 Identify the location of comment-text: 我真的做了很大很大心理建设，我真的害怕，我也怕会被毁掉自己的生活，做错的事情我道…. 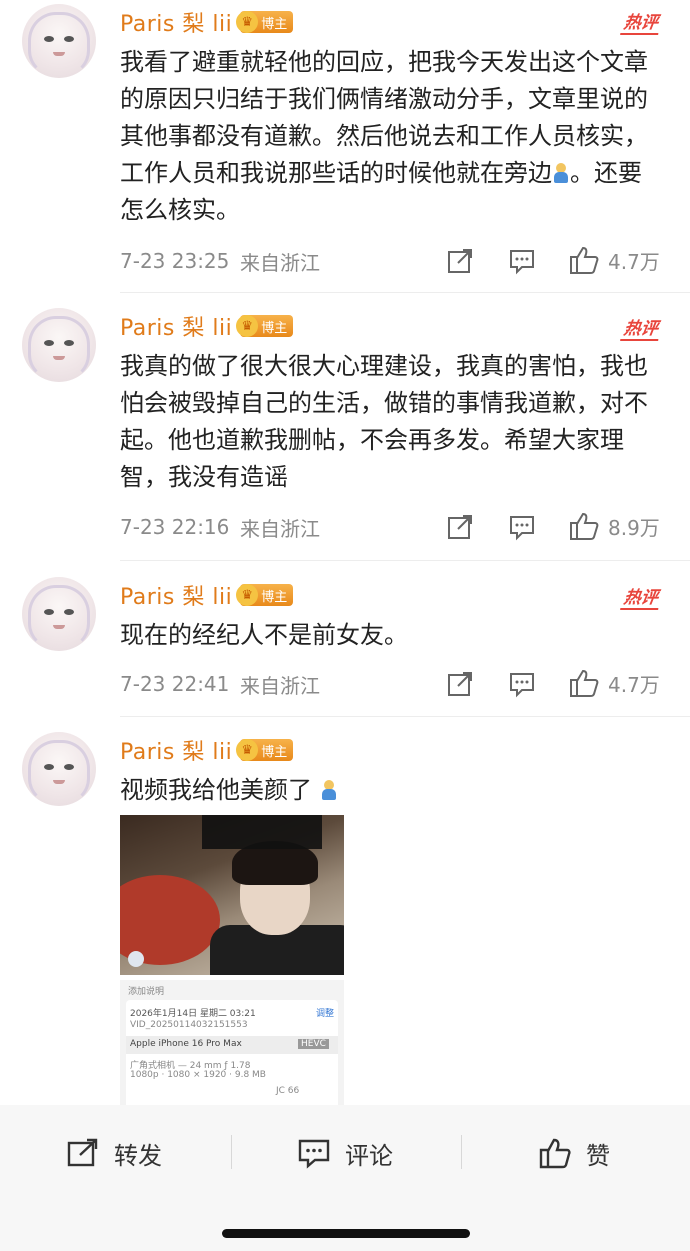
(384, 421).